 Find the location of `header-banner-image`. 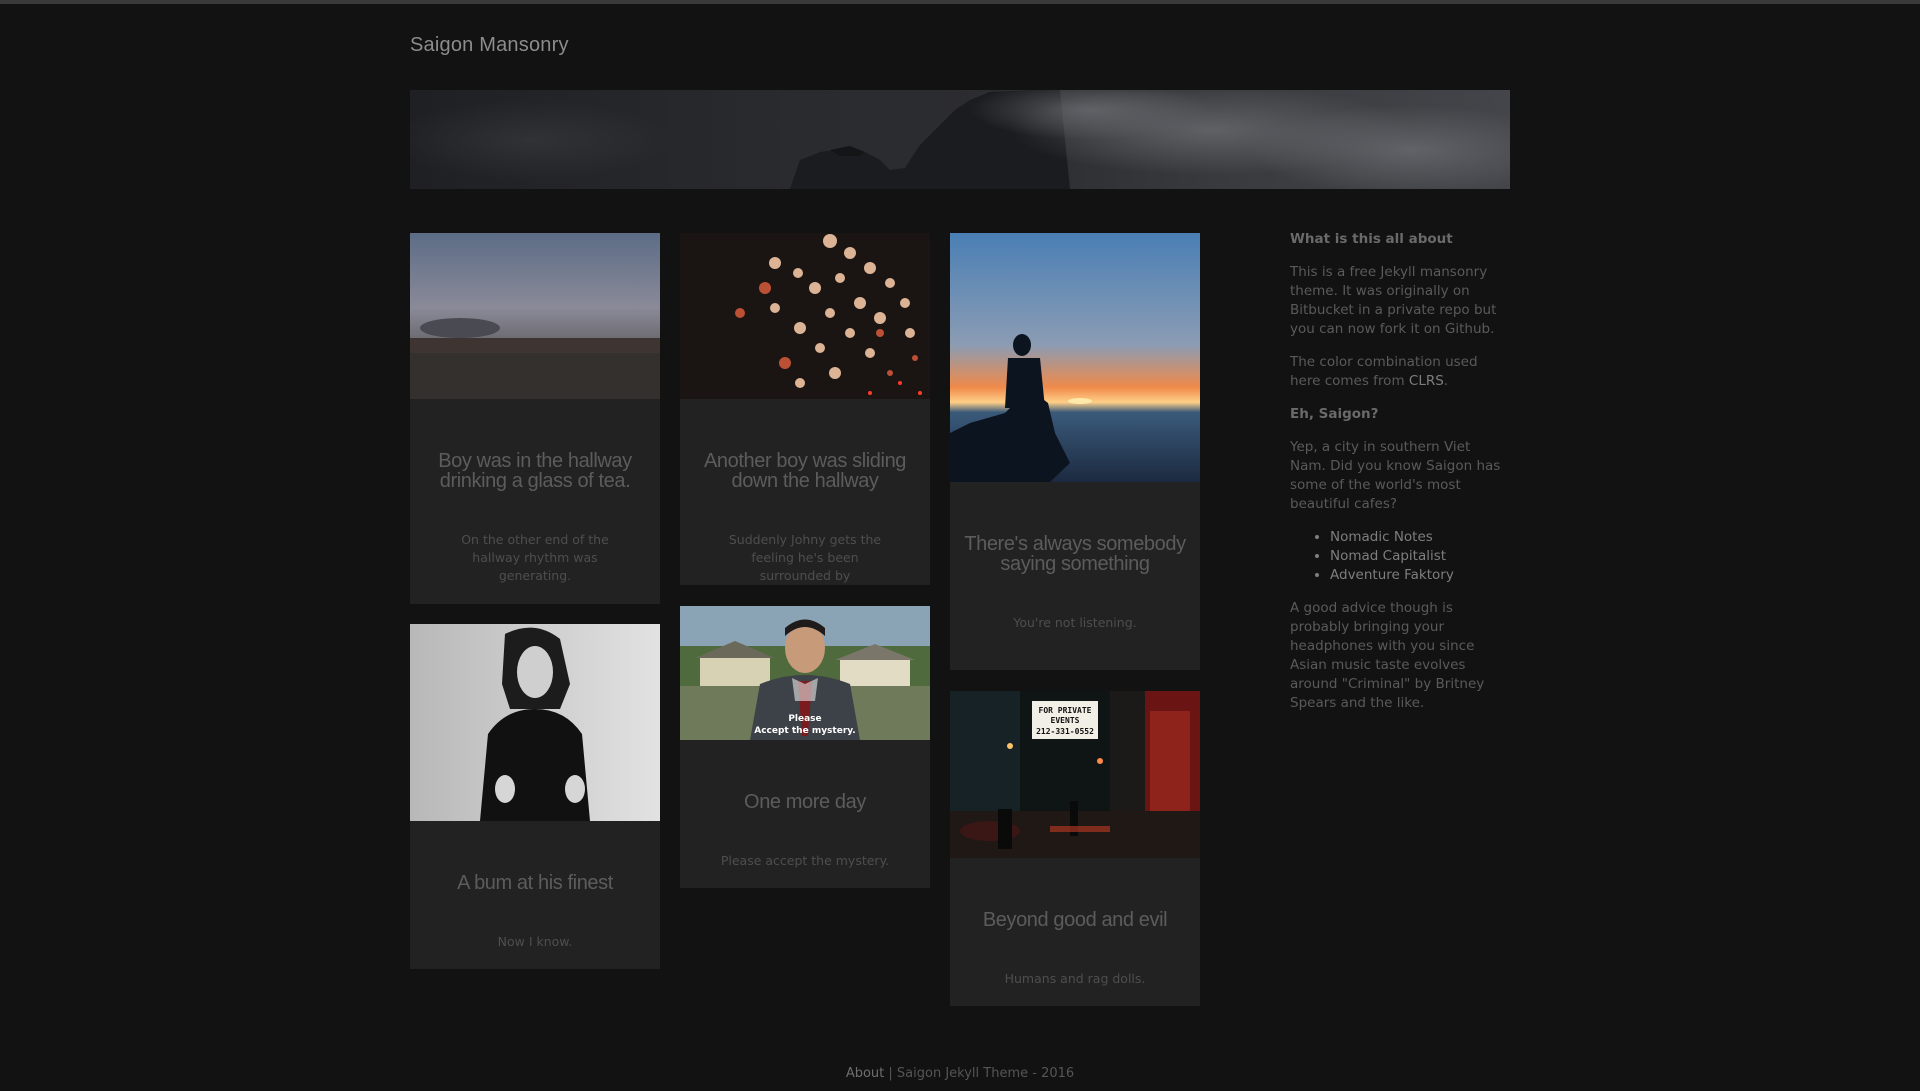

header-banner-image is located at coordinates (960, 139).